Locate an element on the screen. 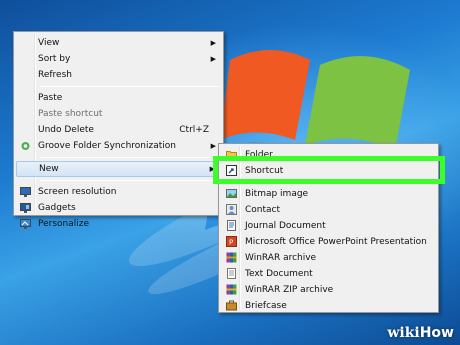  winrar-zip-icon is located at coordinates (231, 289).